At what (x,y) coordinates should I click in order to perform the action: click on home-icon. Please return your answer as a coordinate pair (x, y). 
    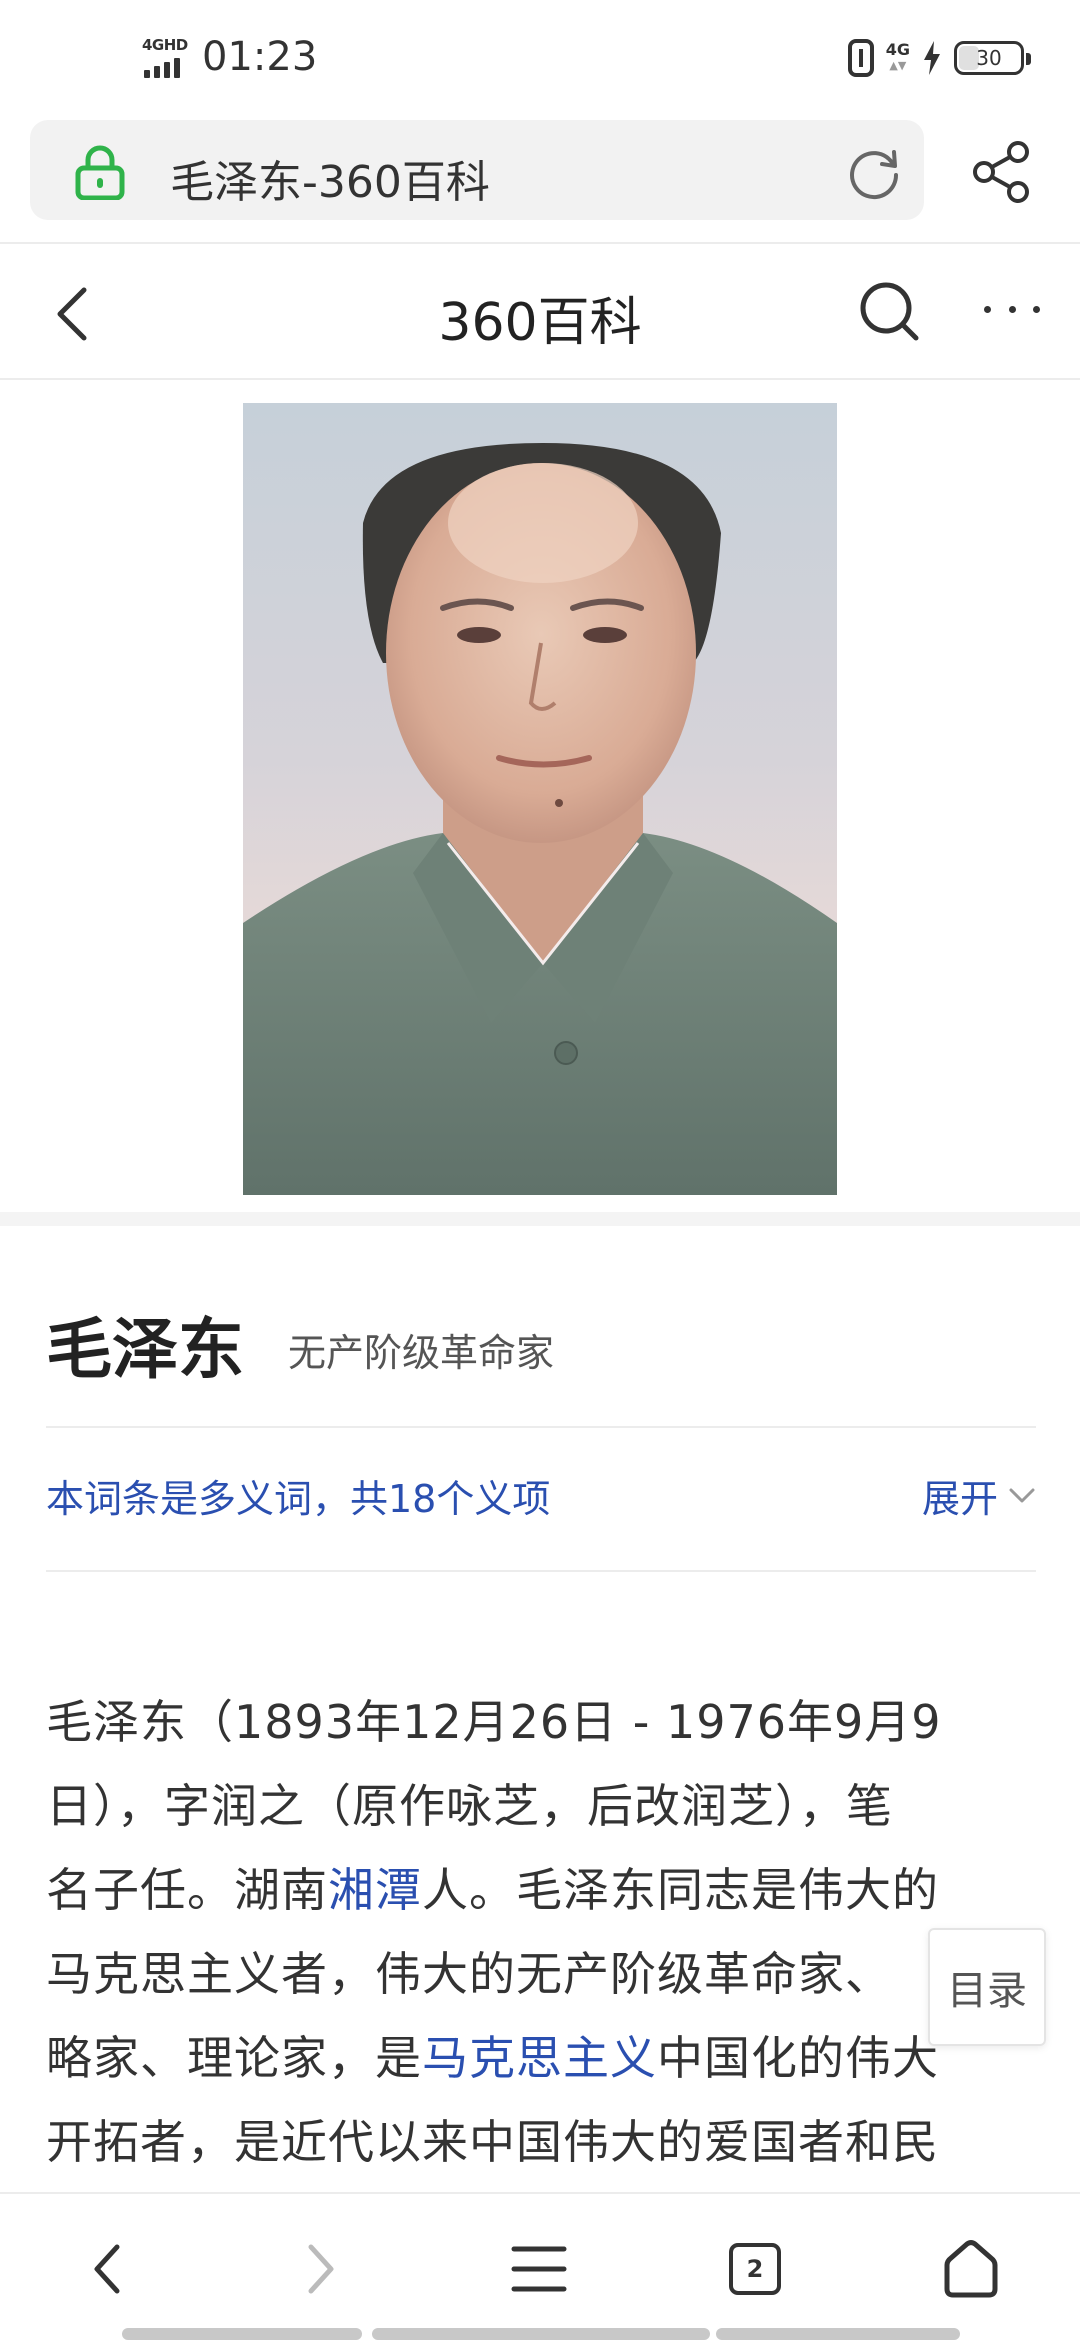
    Looking at the image, I should click on (971, 2269).